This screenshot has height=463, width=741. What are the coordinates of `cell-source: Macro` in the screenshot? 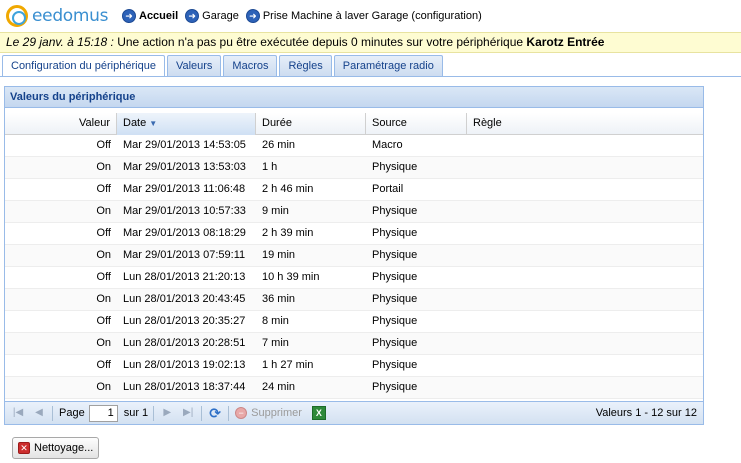 It's located at (387, 145).